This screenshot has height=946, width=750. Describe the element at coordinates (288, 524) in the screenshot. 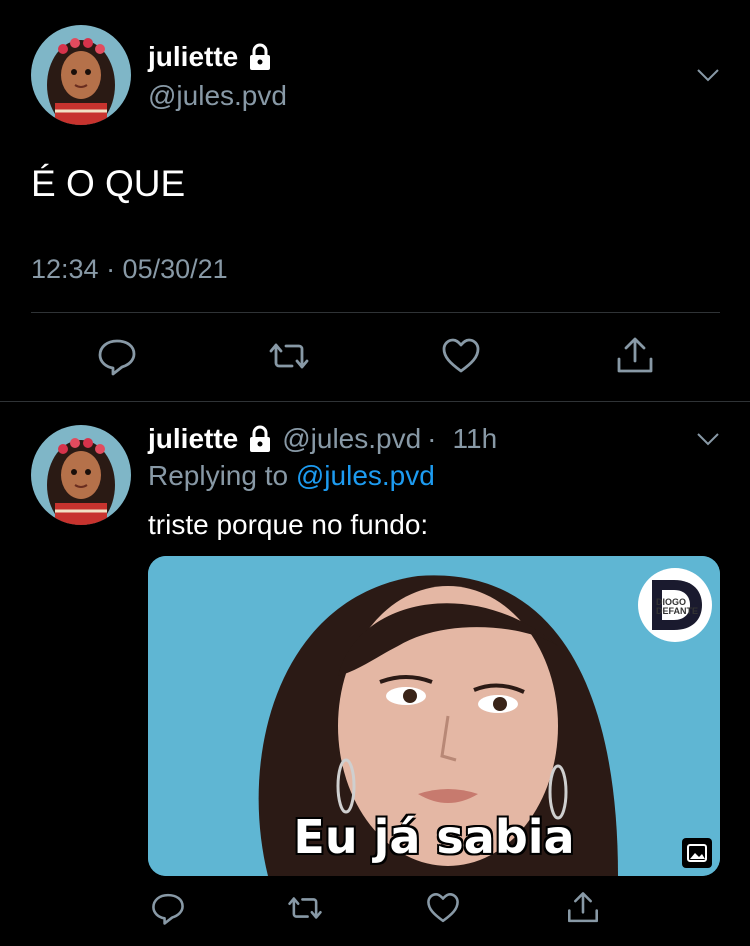

I see `reply-text: triste porque no fundo:` at that location.